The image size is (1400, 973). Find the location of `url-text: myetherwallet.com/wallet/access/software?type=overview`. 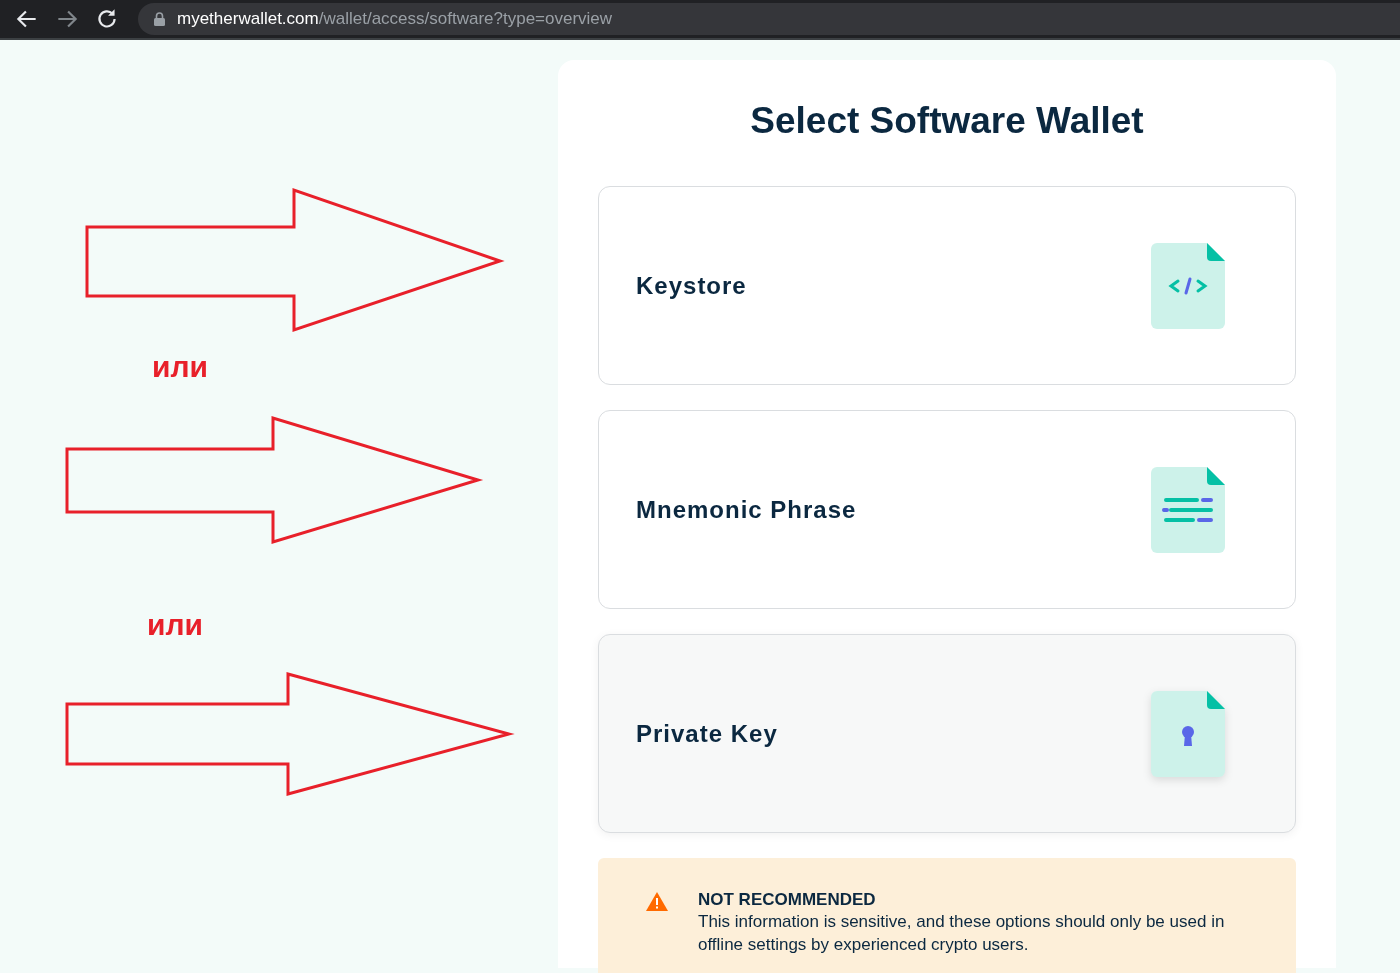

url-text: myetherwallet.com/wallet/access/software?type=overview is located at coordinates (395, 19).